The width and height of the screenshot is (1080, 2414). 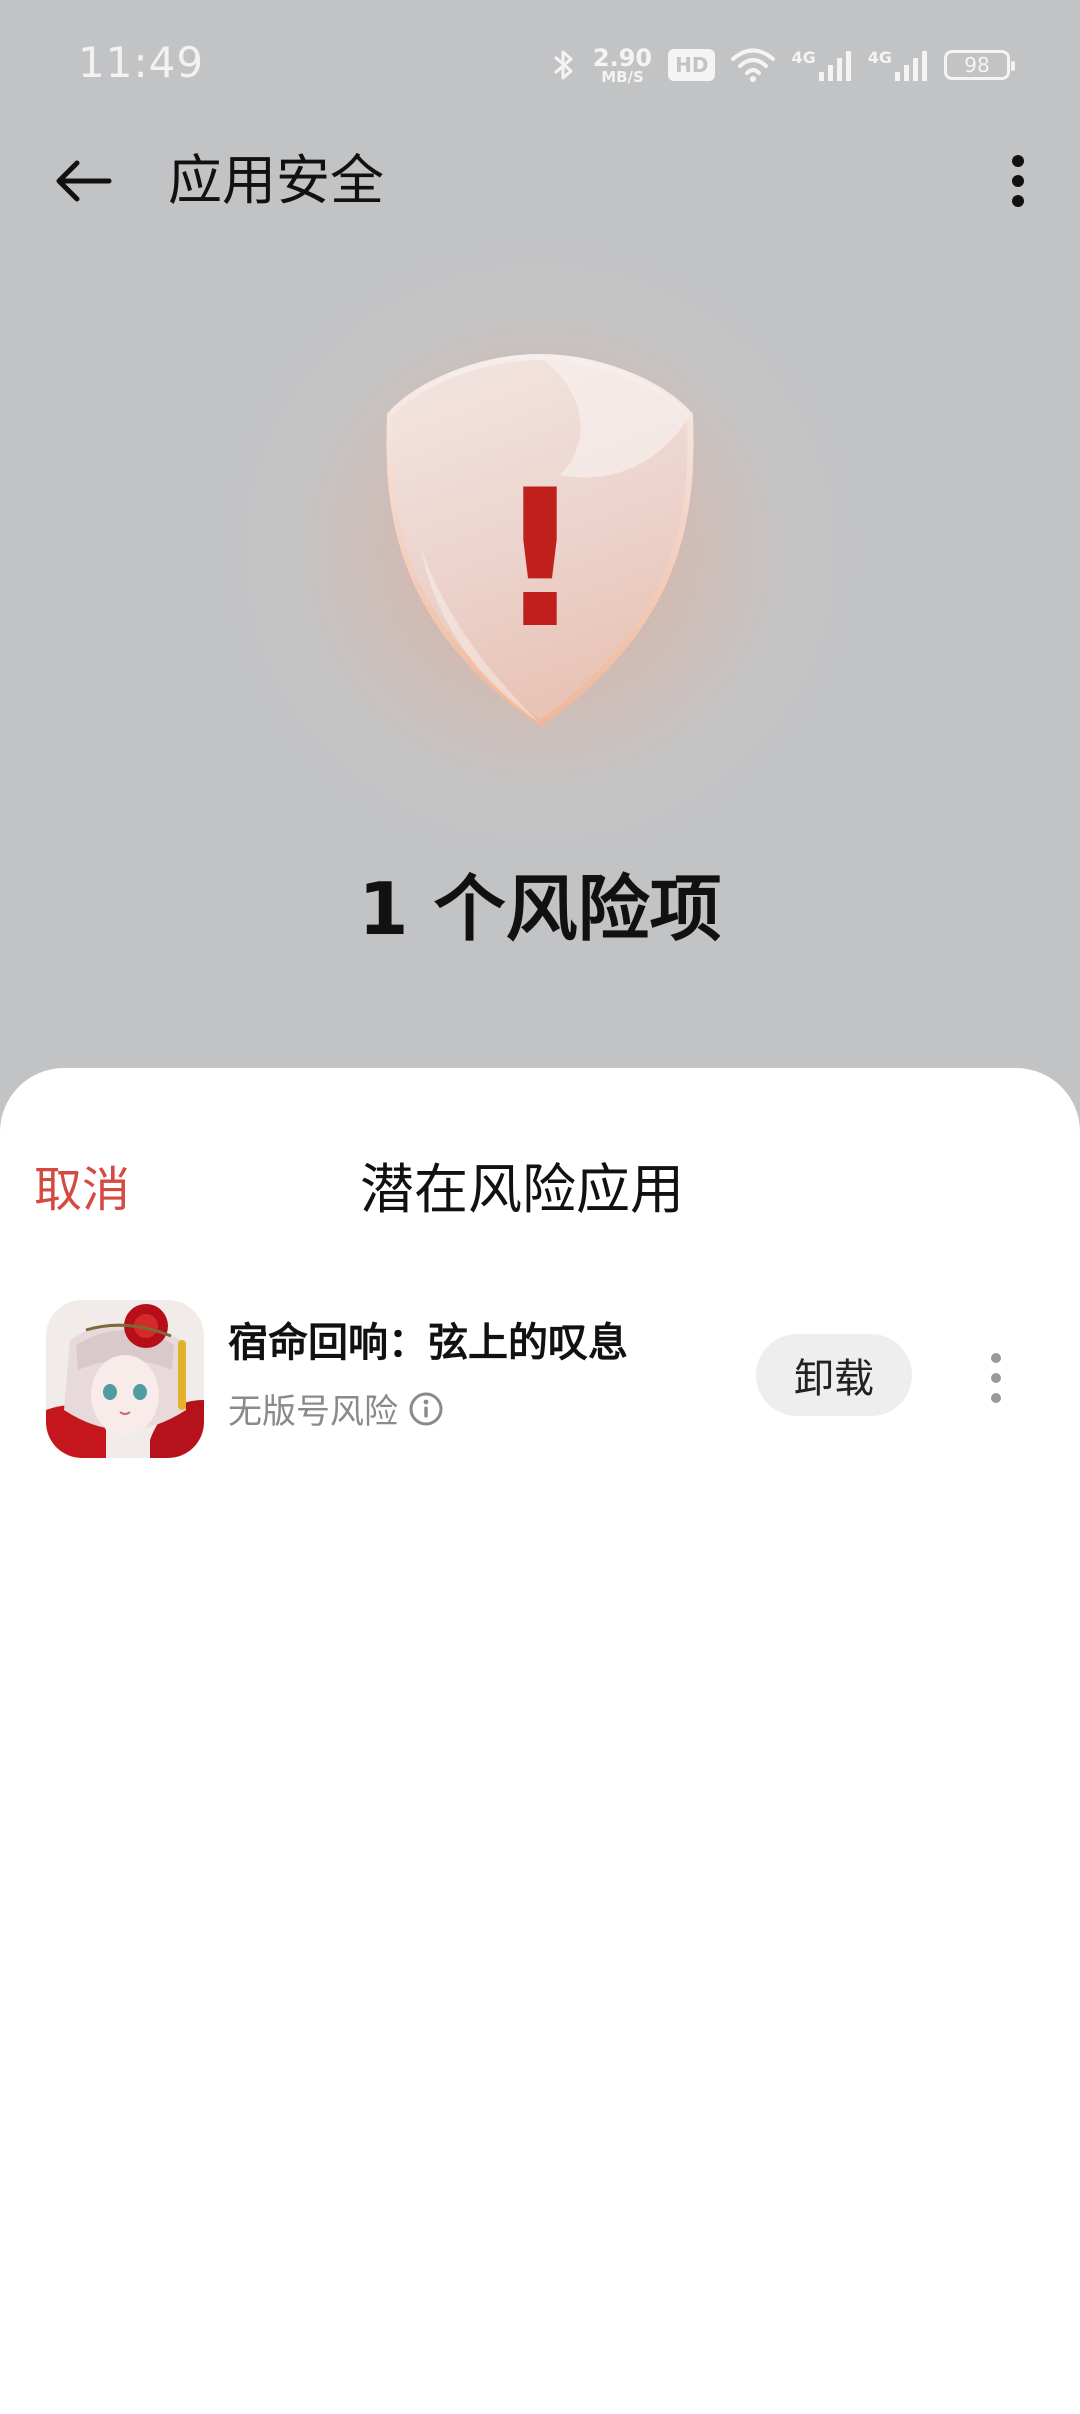 I want to click on app-name: 宿命回响：弦上的叹息, so click(x=428, y=1343).